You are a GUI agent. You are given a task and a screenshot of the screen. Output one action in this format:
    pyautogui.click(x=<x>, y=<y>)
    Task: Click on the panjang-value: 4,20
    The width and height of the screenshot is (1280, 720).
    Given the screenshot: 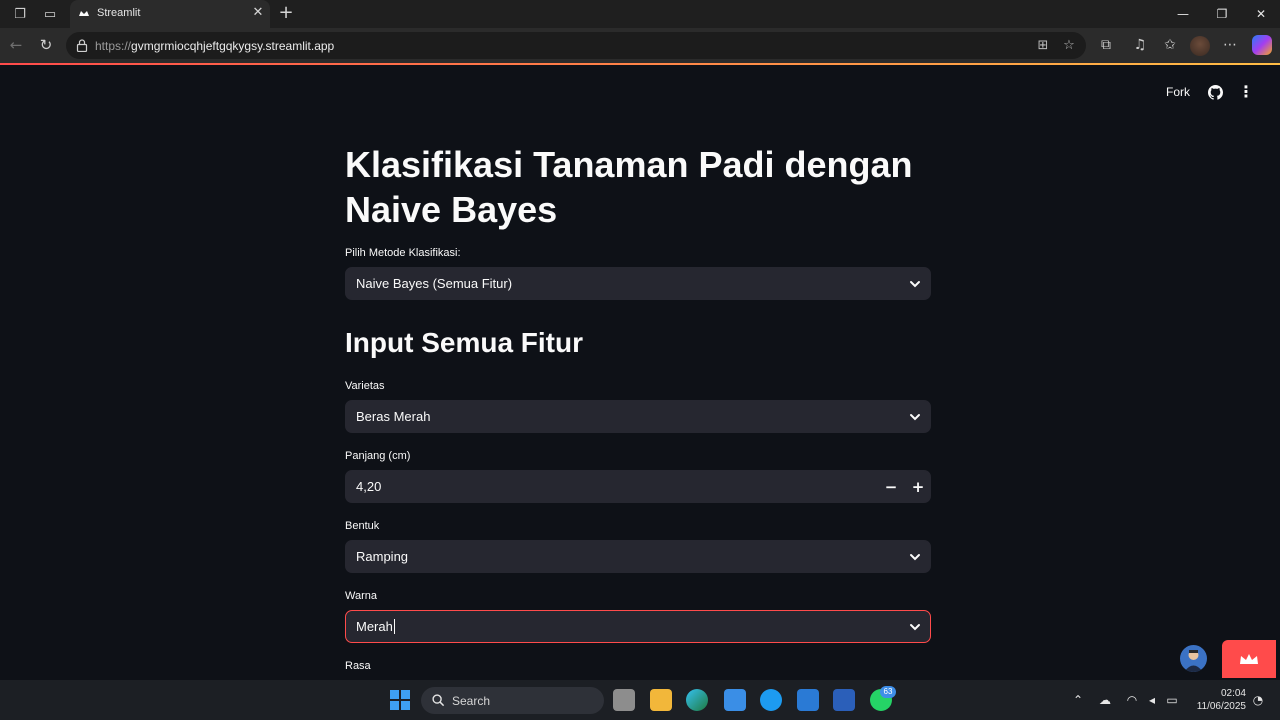 What is the action you would take?
    pyautogui.click(x=369, y=486)
    